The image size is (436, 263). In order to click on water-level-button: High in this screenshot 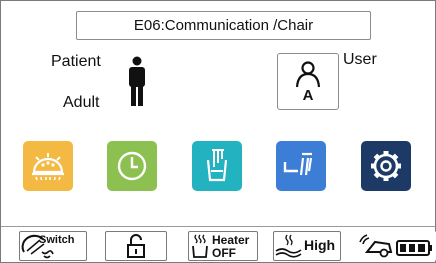, I will do `click(307, 246)`.